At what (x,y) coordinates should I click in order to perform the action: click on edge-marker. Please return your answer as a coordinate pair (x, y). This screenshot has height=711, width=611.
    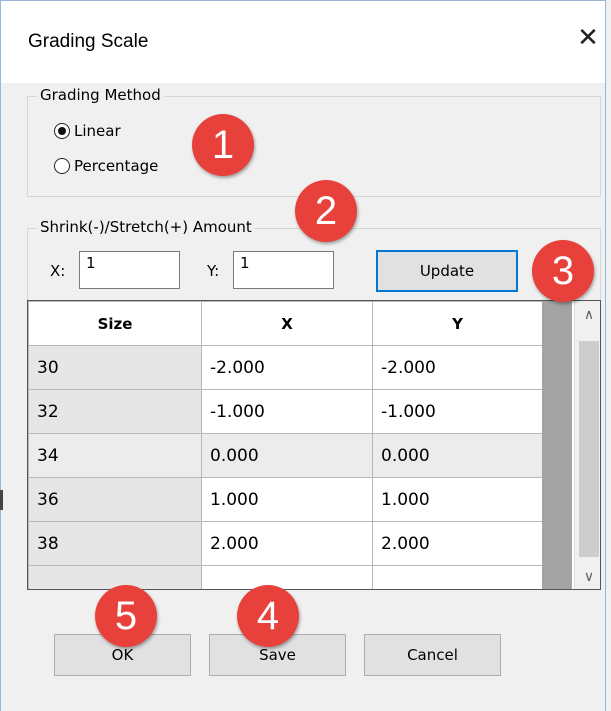
    Looking at the image, I should click on (1, 500).